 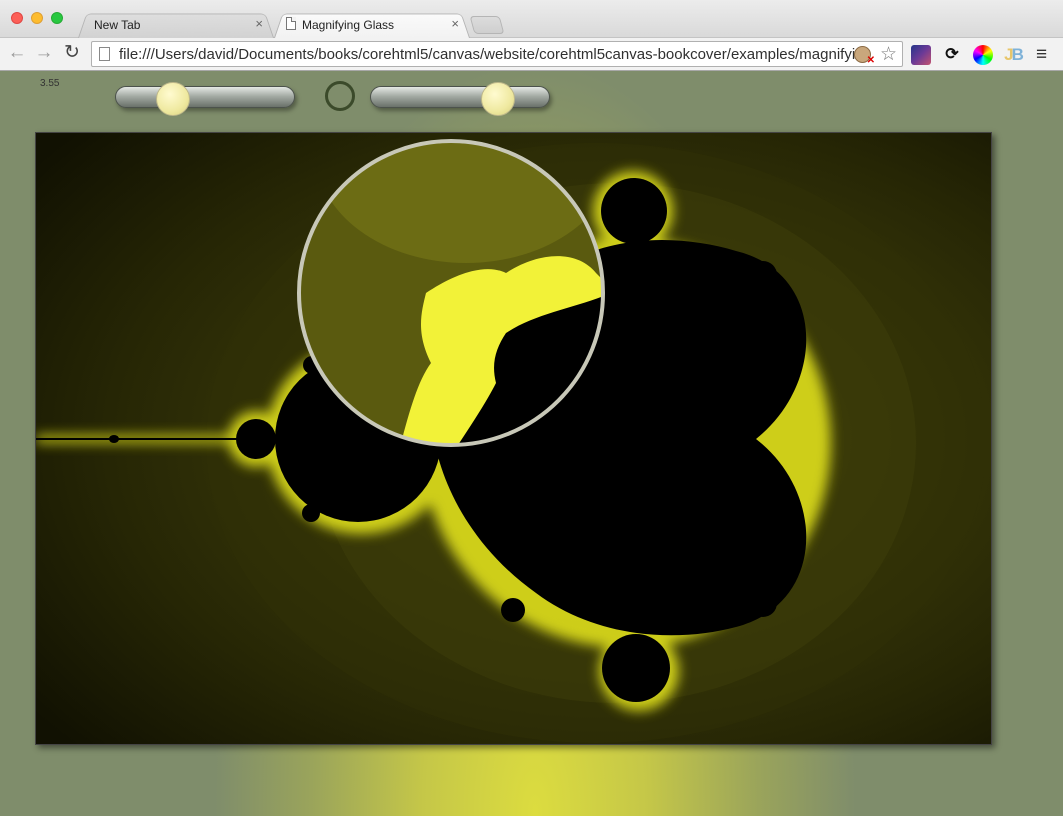 I want to click on right-slider, so click(x=460, y=99).